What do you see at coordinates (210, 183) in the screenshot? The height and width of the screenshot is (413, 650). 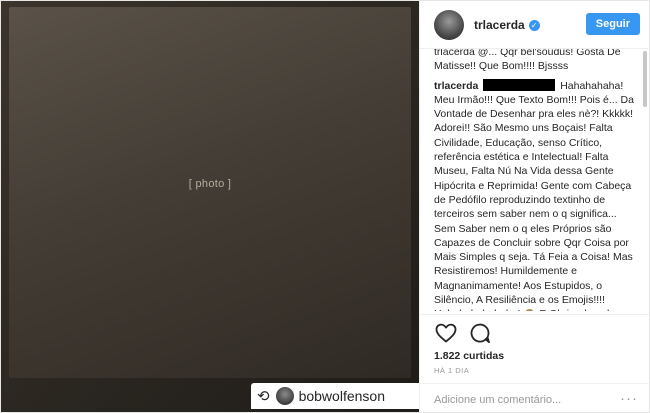 I see `photo-placeholder-note: [ photo ]` at bounding box center [210, 183].